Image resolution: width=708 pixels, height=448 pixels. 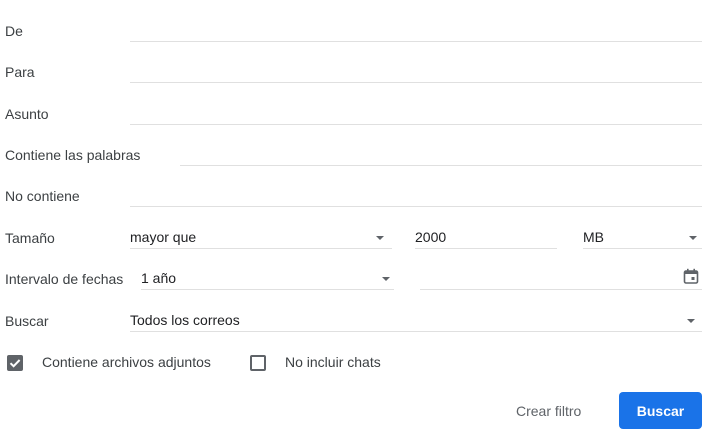 What do you see at coordinates (30, 238) in the screenshot?
I see `size-label: Tamaño` at bounding box center [30, 238].